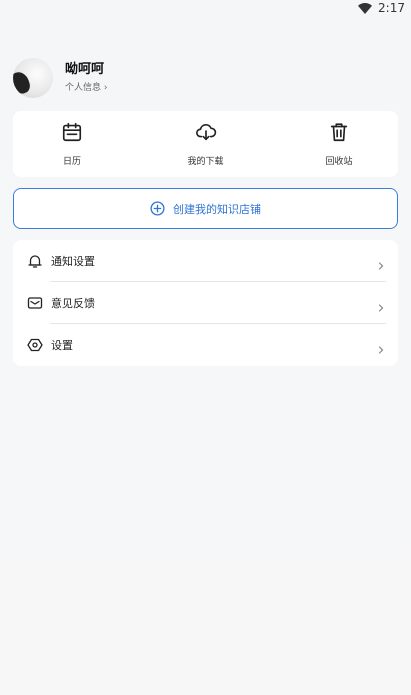 The width and height of the screenshot is (411, 695). Describe the element at coordinates (35, 303) in the screenshot. I see `mail-icon` at that location.